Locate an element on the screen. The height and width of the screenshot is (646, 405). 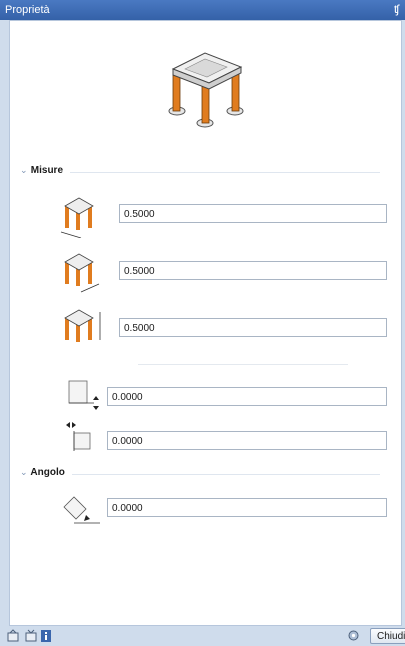
bottom-toolbar: Chiudi is located at coordinates (202, 636).